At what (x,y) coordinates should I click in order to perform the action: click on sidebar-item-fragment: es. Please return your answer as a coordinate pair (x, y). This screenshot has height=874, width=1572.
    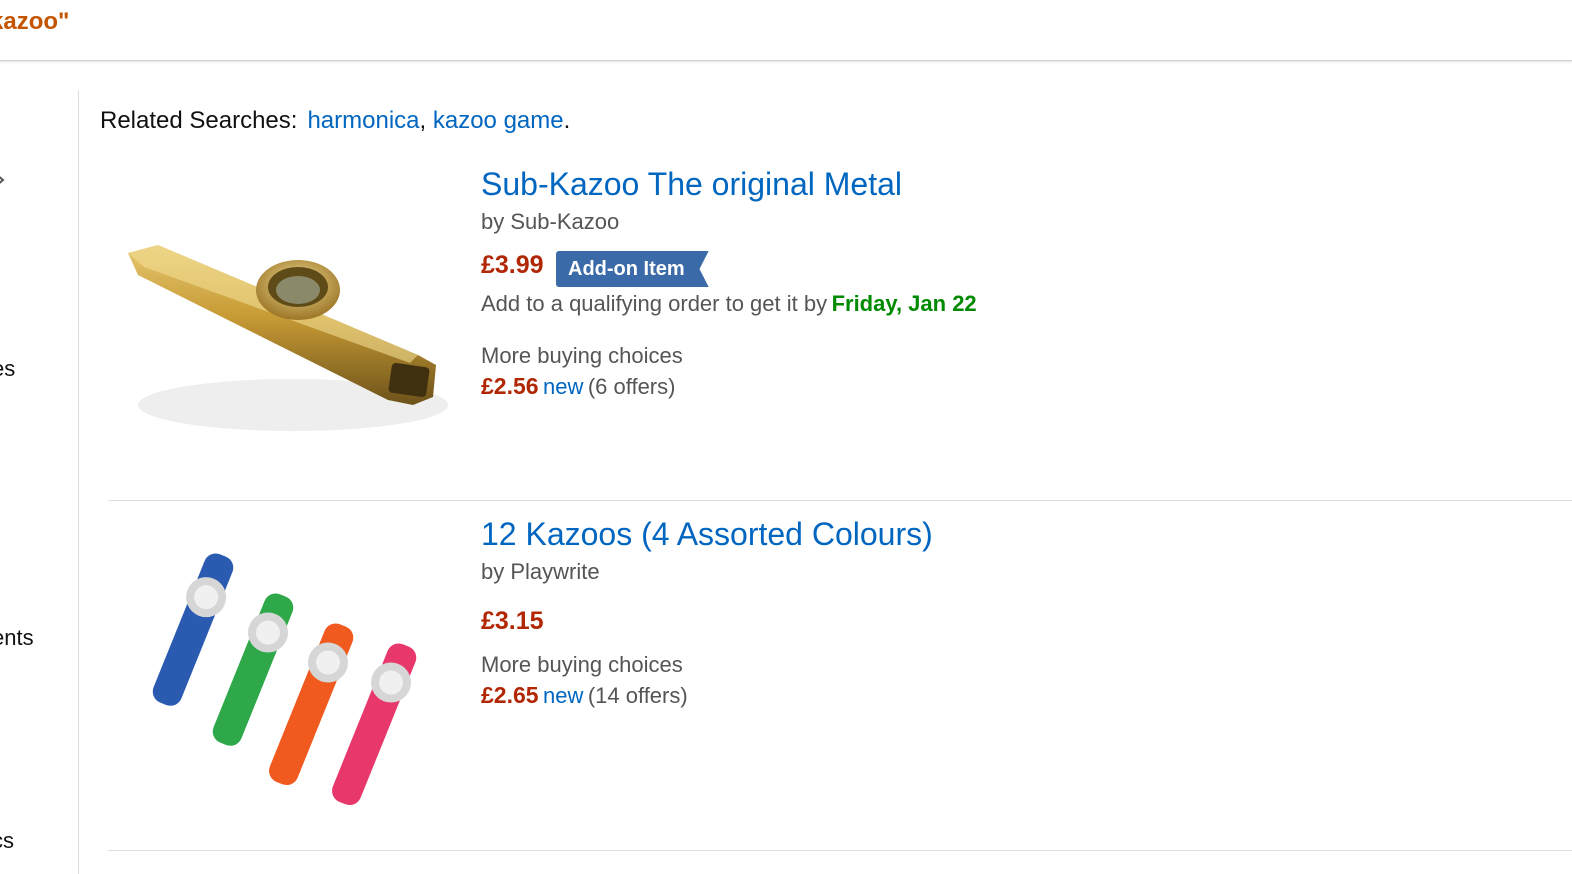
    Looking at the image, I should click on (7, 369).